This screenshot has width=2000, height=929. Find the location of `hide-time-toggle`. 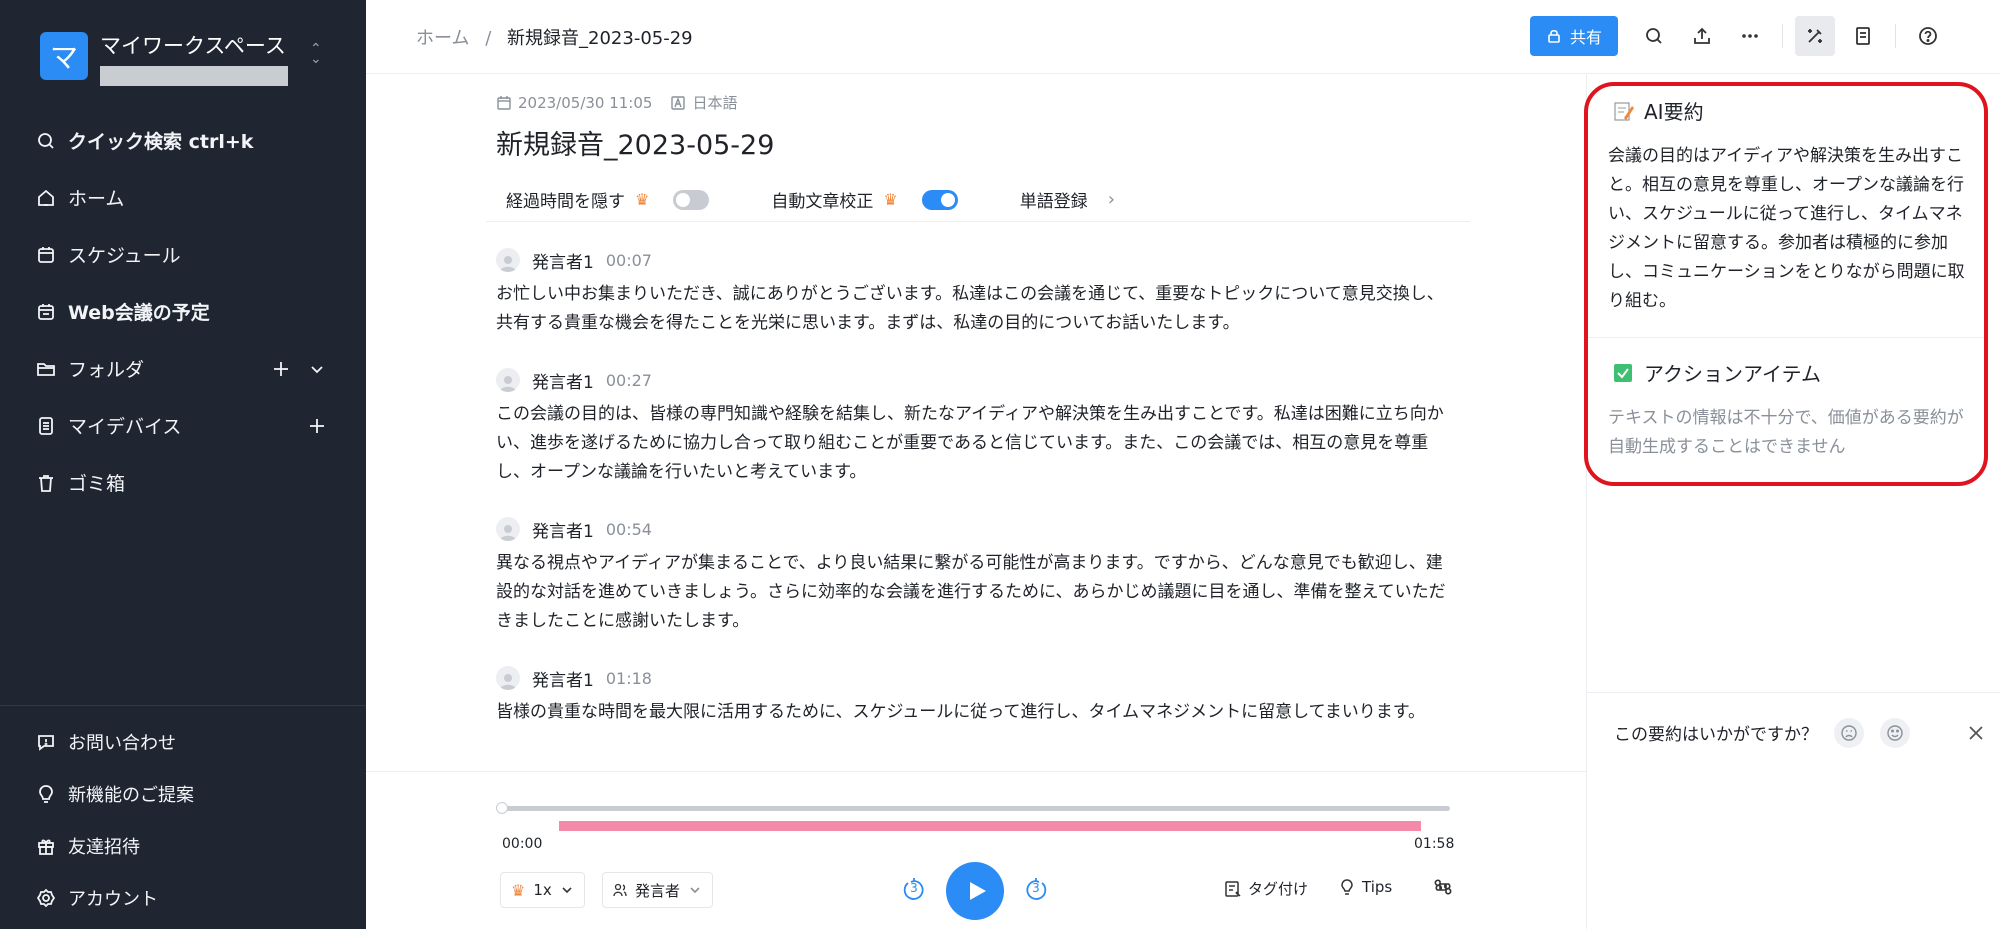

hide-time-toggle is located at coordinates (691, 199).